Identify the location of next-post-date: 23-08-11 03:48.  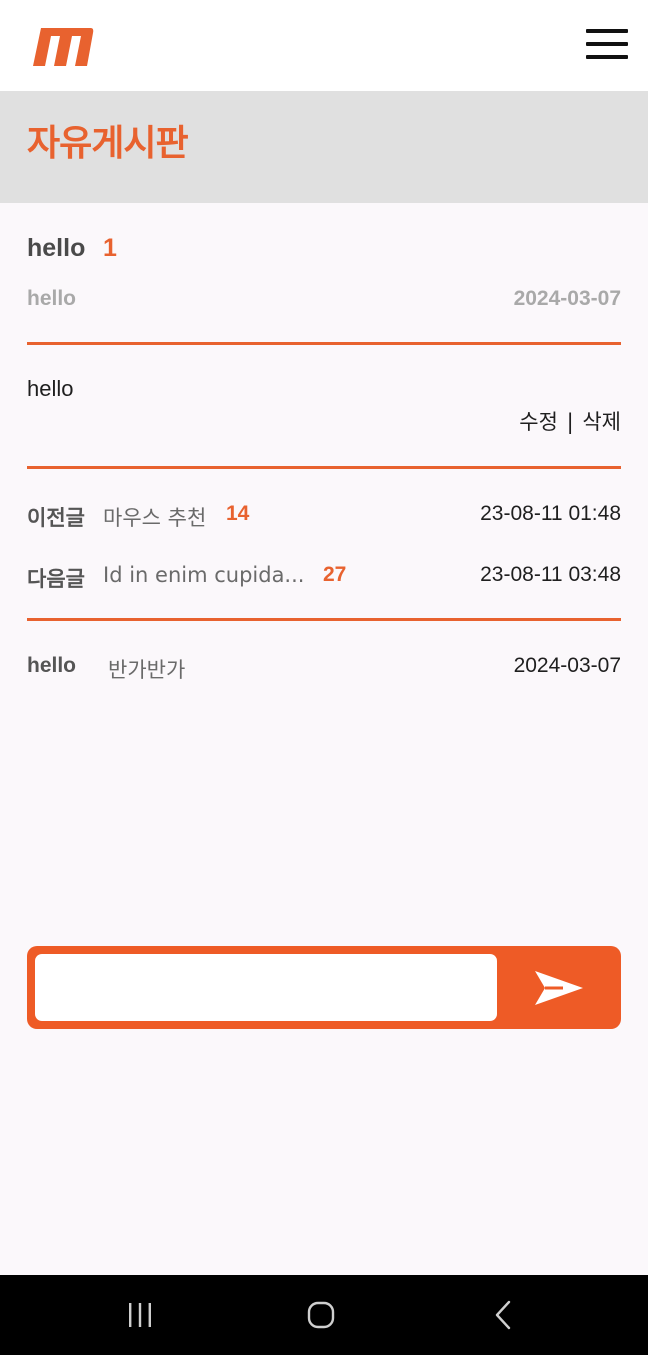
(550, 574).